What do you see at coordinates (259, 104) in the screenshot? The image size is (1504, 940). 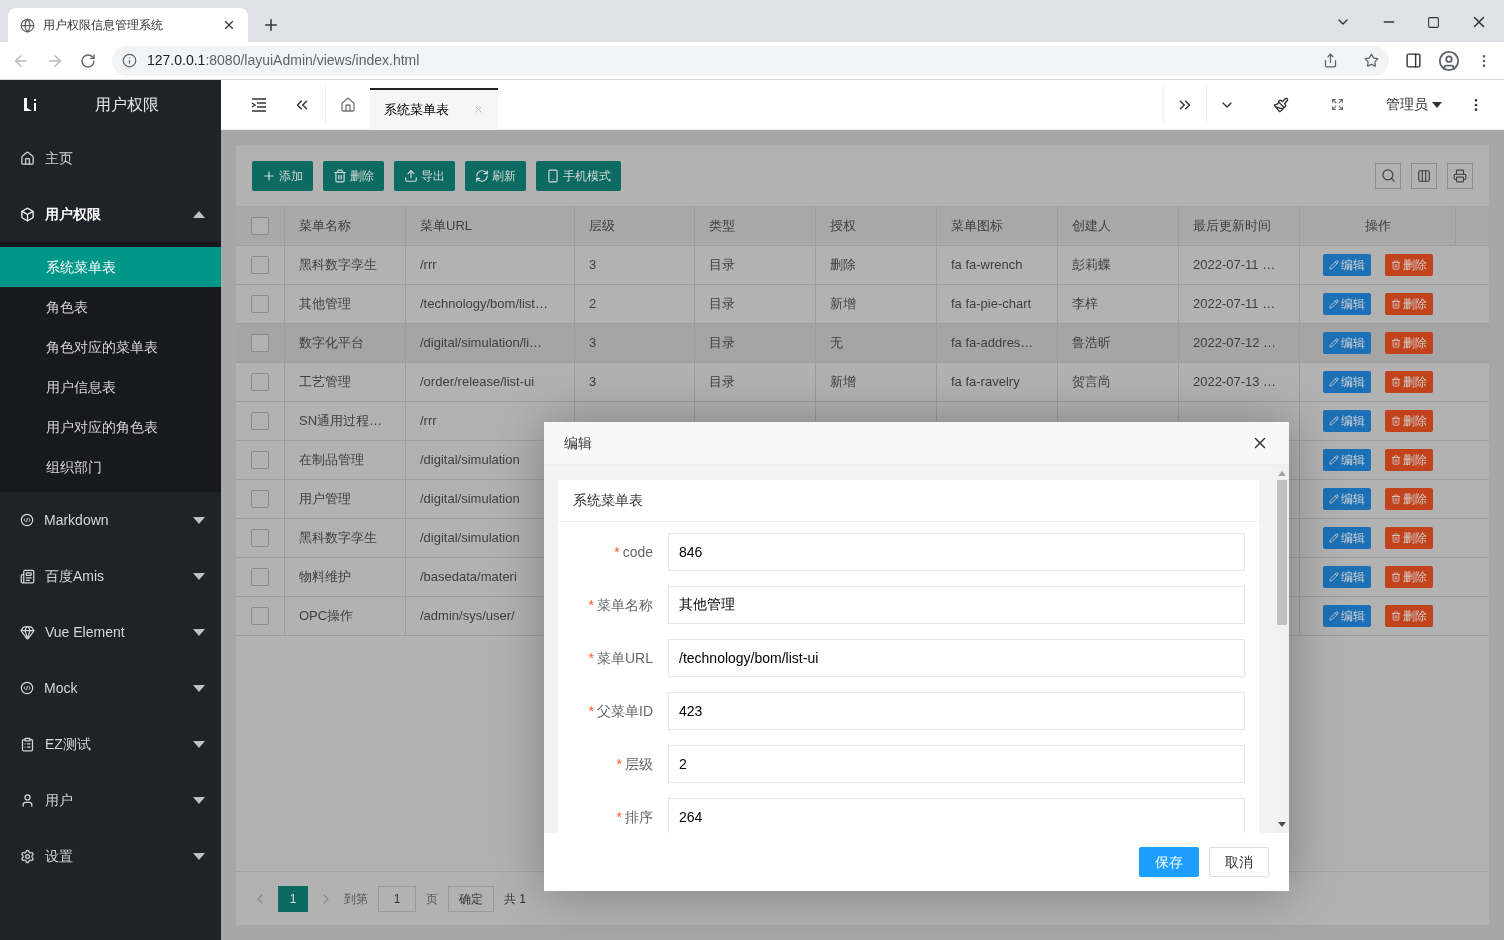 I see `menu-fold-icon` at bounding box center [259, 104].